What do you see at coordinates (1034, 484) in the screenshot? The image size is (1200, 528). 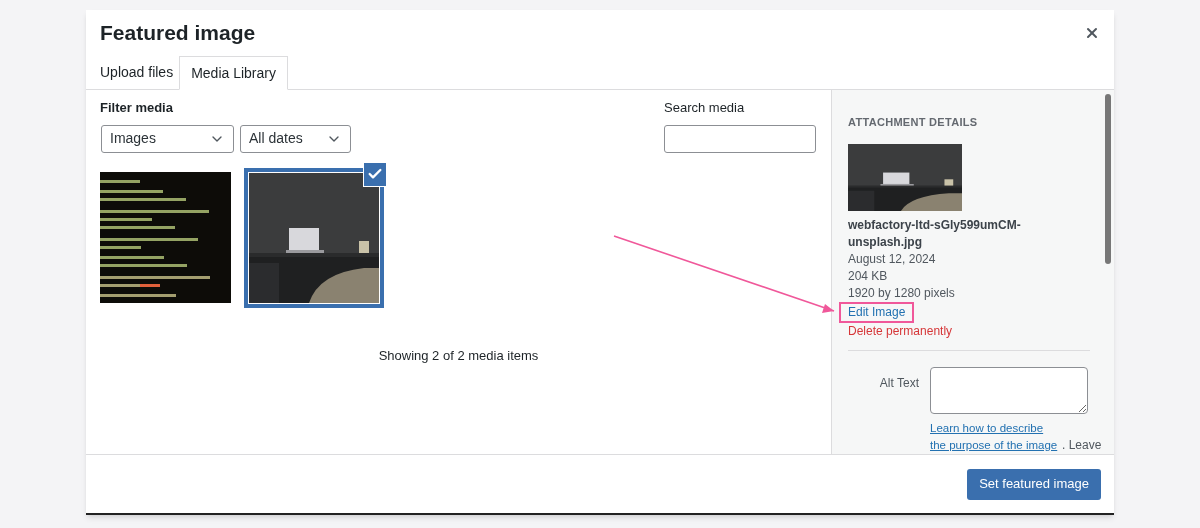 I see `set-featured-image-button: Set featured image` at bounding box center [1034, 484].